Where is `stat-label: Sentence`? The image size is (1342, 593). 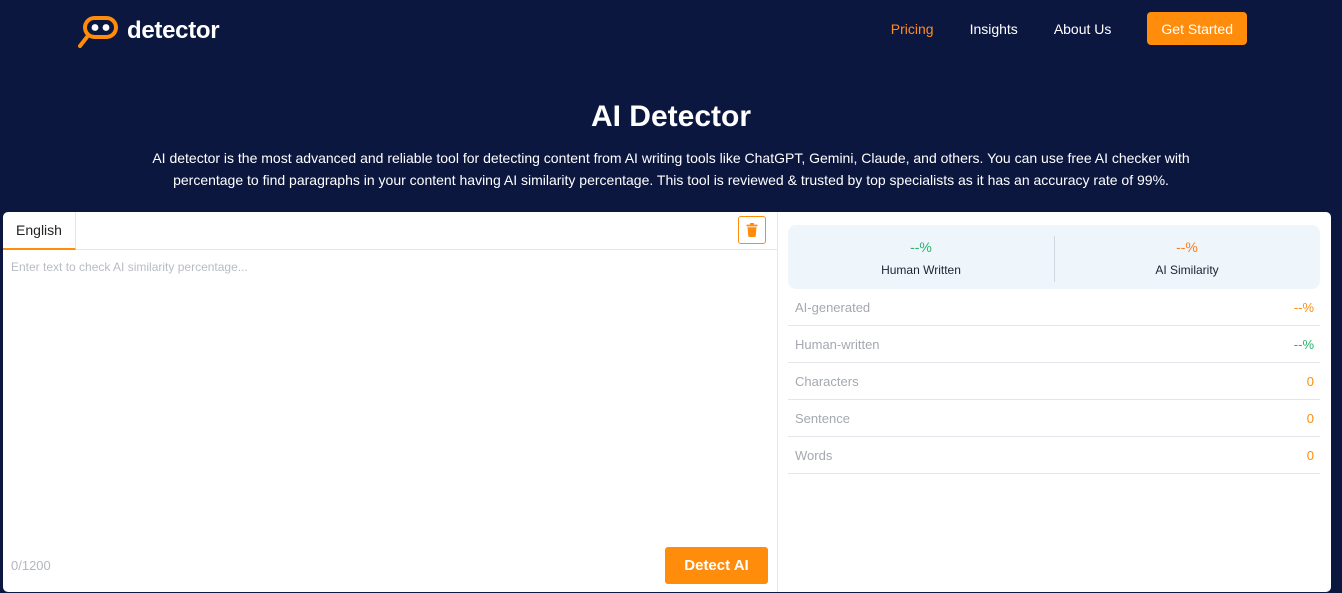 stat-label: Sentence is located at coordinates (822, 418).